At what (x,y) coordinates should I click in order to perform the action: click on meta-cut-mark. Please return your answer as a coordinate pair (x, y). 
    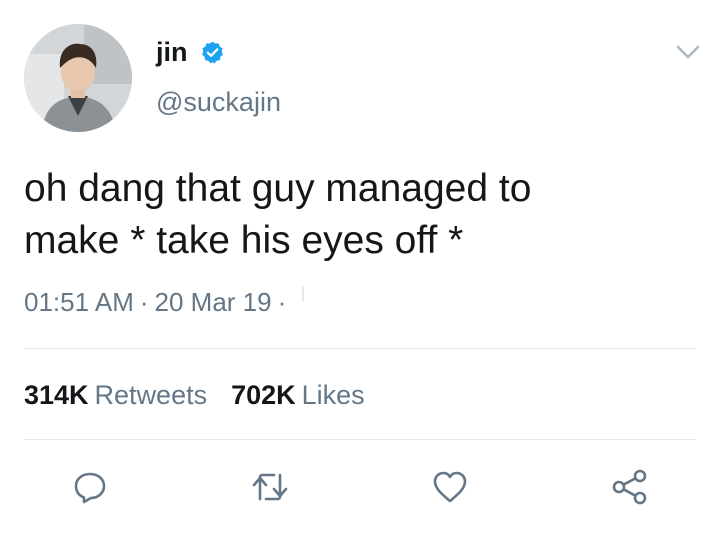
    Looking at the image, I should click on (303, 294).